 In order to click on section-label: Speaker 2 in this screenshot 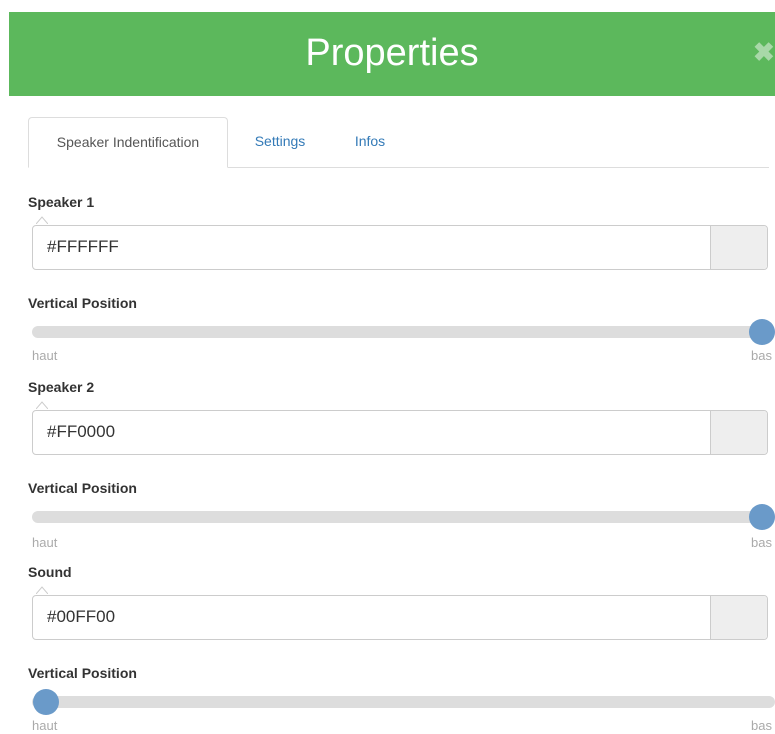, I will do `click(61, 387)`.